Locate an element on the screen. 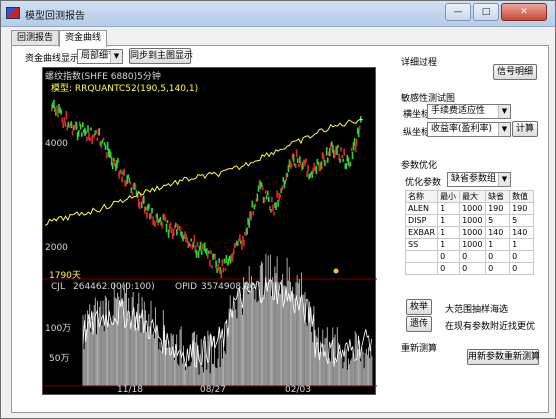 Image resolution: width=556 pixels, height=419 pixels. tab-backtest-report: 回测报告 is located at coordinates (35, 38).